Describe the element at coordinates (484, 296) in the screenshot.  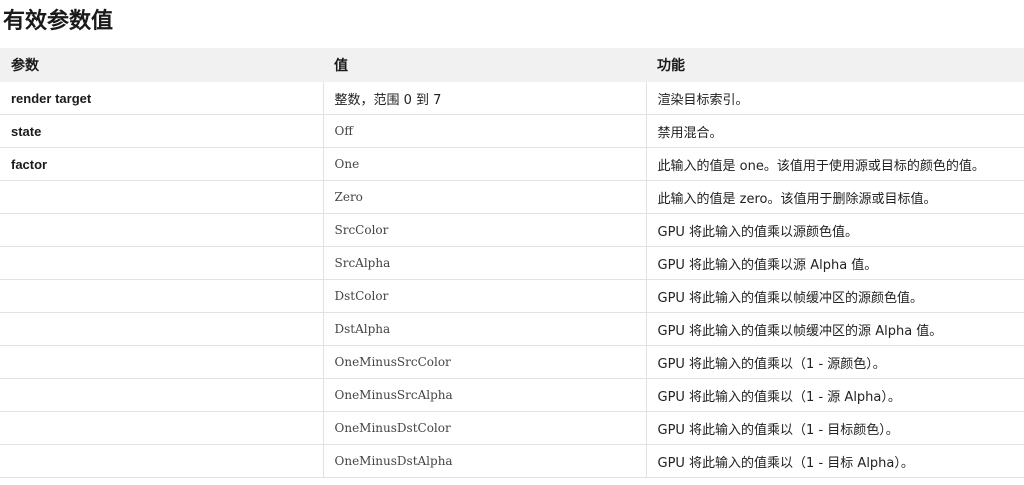
I see `value-cell: DstColor` at that location.